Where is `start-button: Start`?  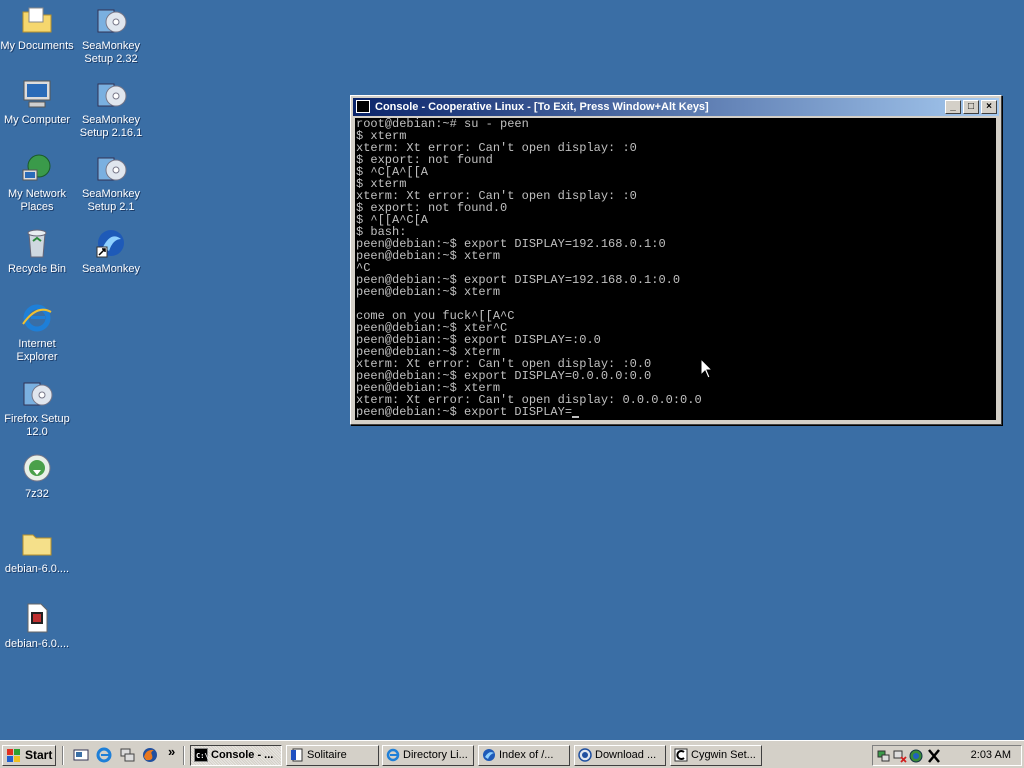 start-button: Start is located at coordinates (29, 755).